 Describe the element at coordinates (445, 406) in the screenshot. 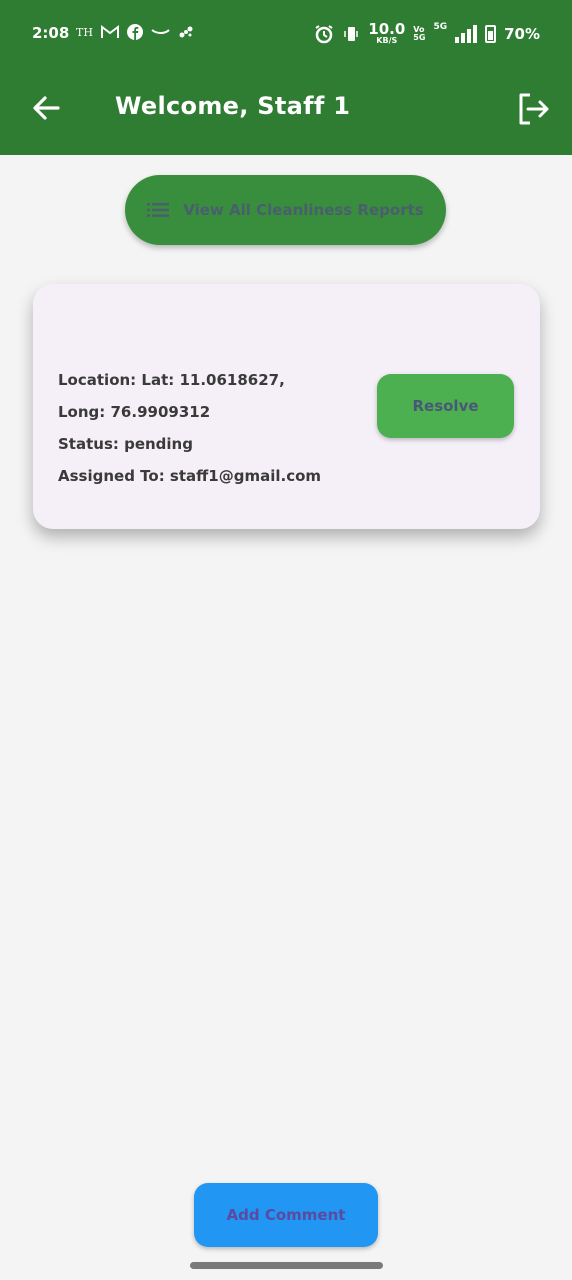

I see `resolve-button: Resolve` at that location.